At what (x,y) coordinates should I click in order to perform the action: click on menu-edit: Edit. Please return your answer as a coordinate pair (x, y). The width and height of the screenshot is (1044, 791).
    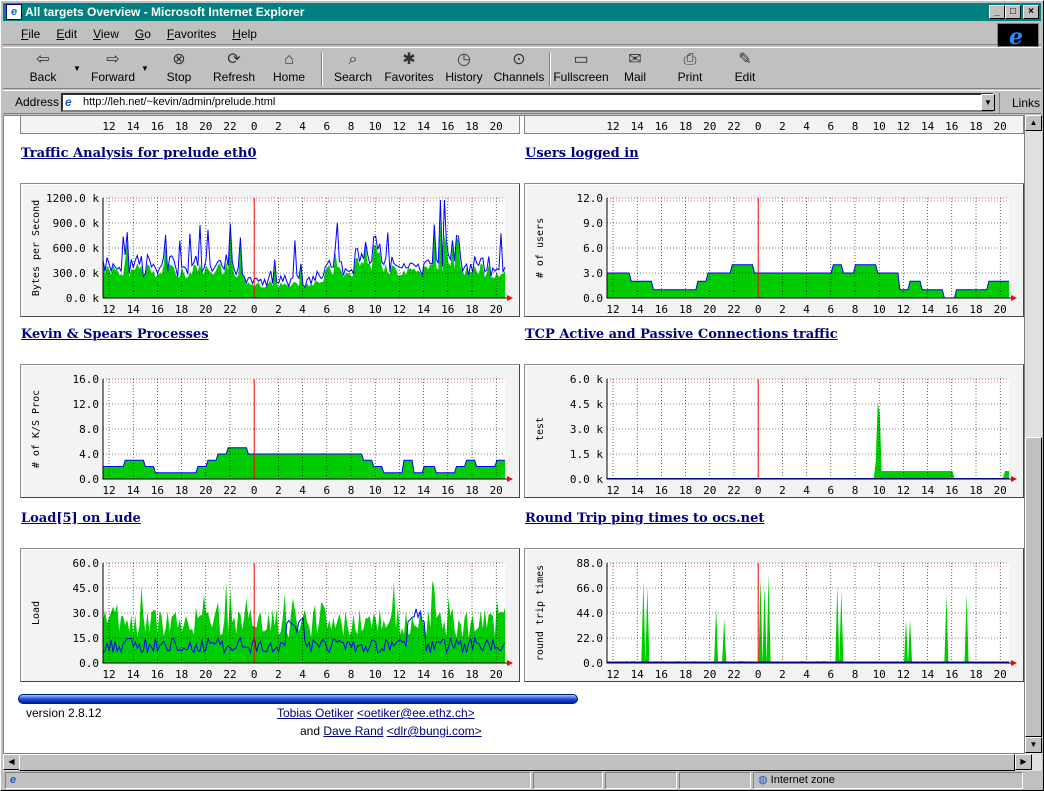
    Looking at the image, I should click on (66, 34).